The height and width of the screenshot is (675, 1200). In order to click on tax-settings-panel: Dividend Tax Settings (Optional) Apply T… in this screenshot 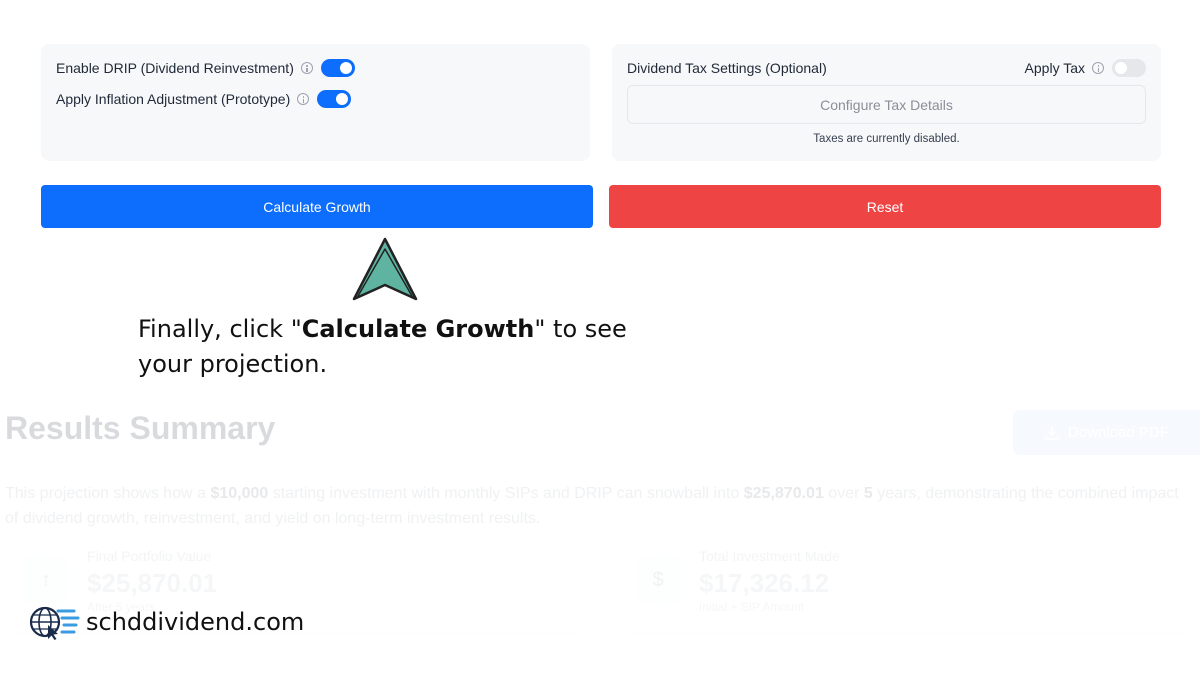, I will do `click(886, 102)`.